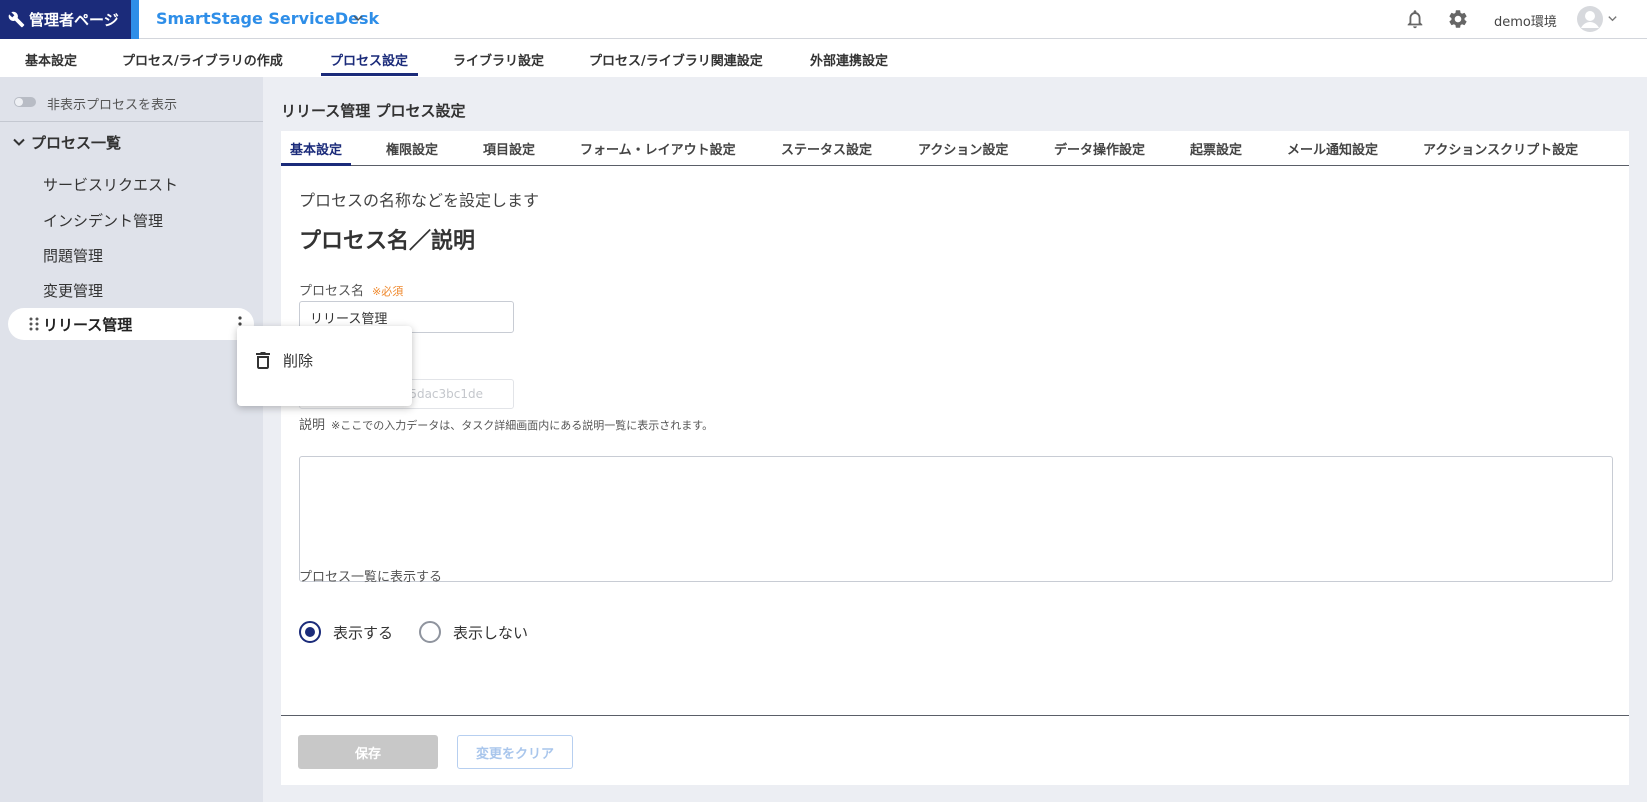 Image resolution: width=1647 pixels, height=802 pixels. I want to click on description-label: 説明, so click(312, 425).